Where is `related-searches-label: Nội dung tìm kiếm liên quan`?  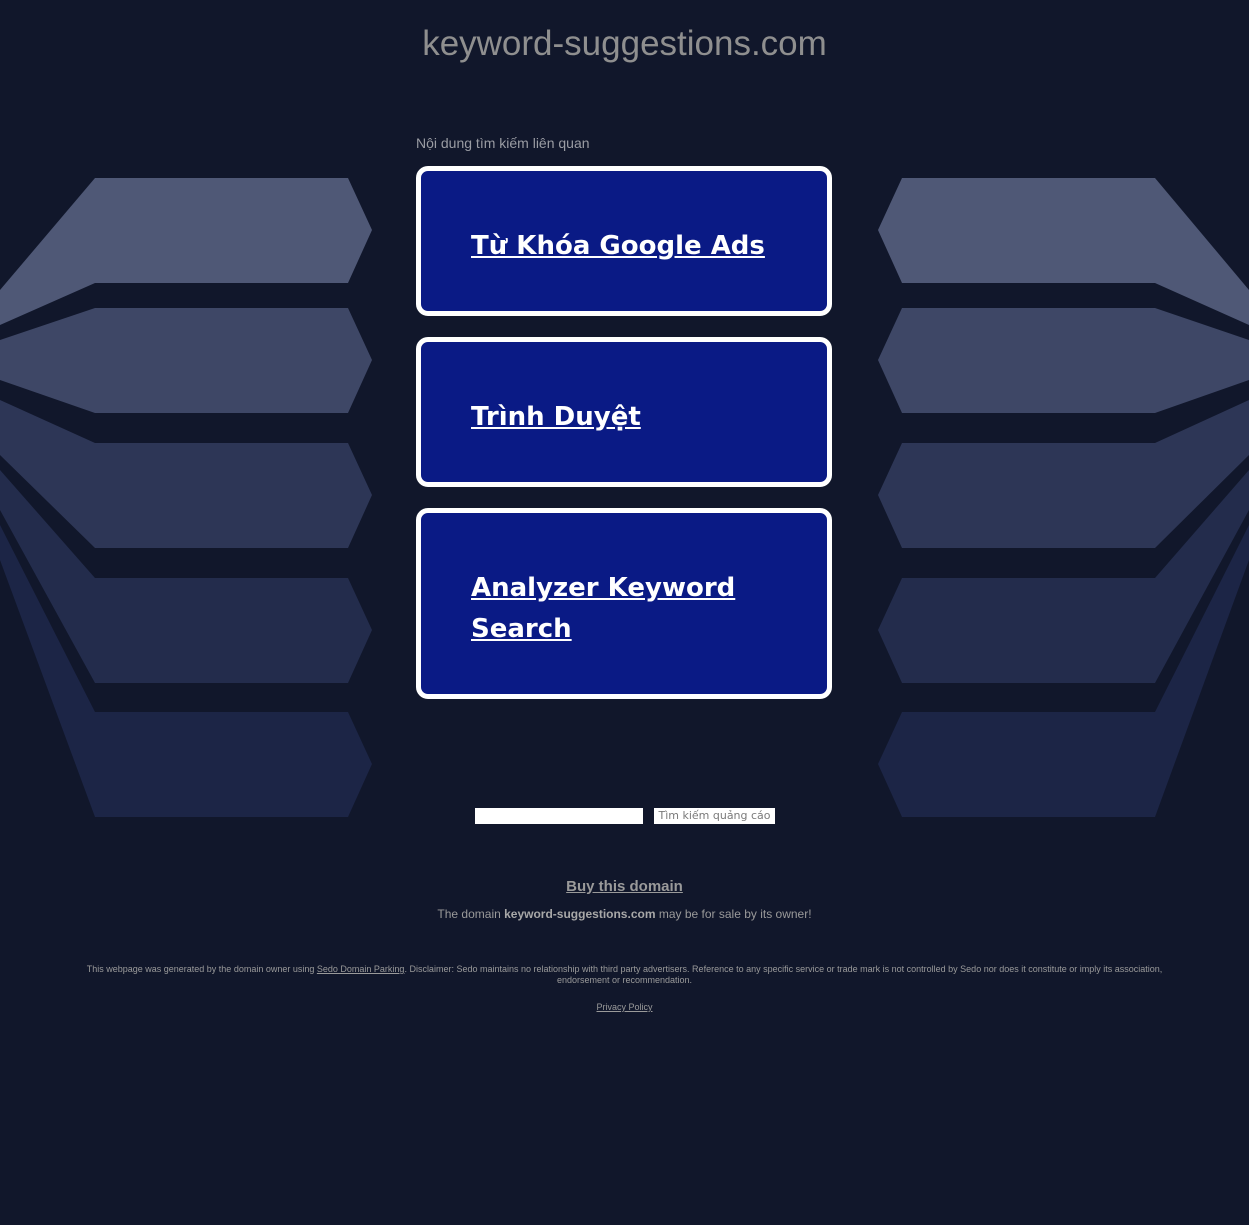 related-searches-label: Nội dung tìm kiếm liên quan is located at coordinates (503, 143).